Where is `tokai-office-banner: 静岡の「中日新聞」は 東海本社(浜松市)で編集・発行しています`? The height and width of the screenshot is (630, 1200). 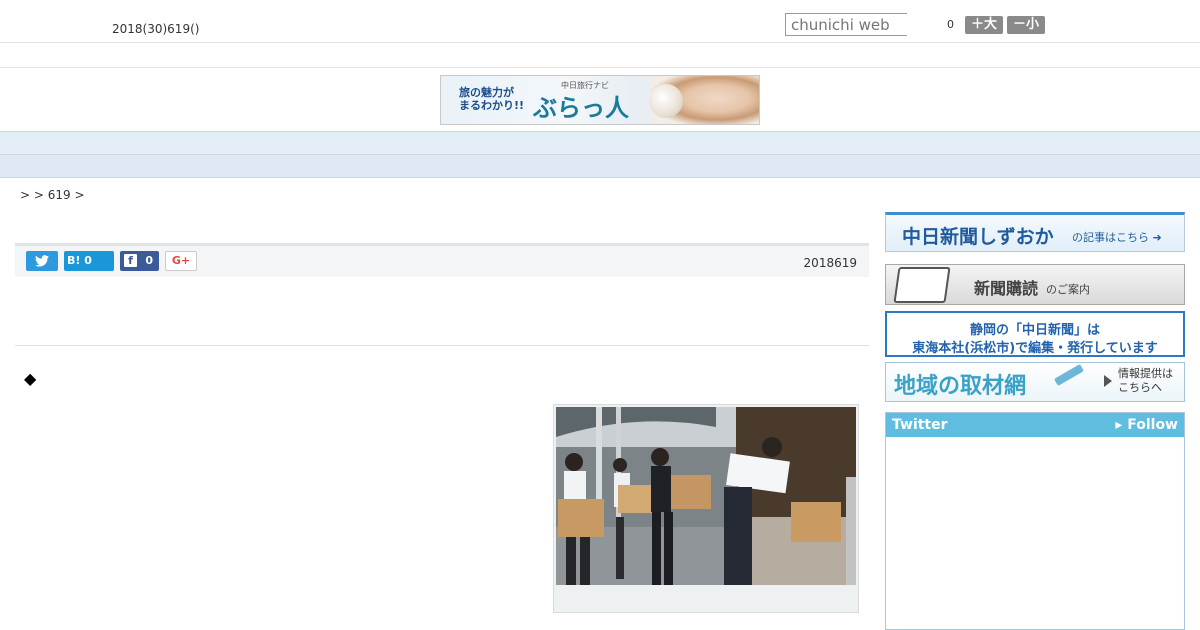 tokai-office-banner: 静岡の「中日新聞」は 東海本社(浜松市)で編集・発行しています is located at coordinates (1035, 334).